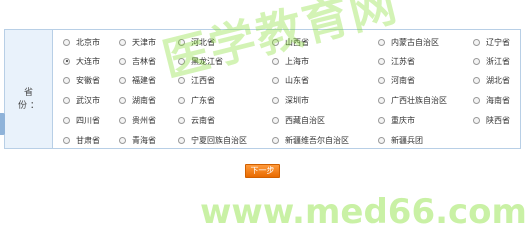 The width and height of the screenshot is (525, 240). I want to click on province-option: 湖北省, so click(491, 80).